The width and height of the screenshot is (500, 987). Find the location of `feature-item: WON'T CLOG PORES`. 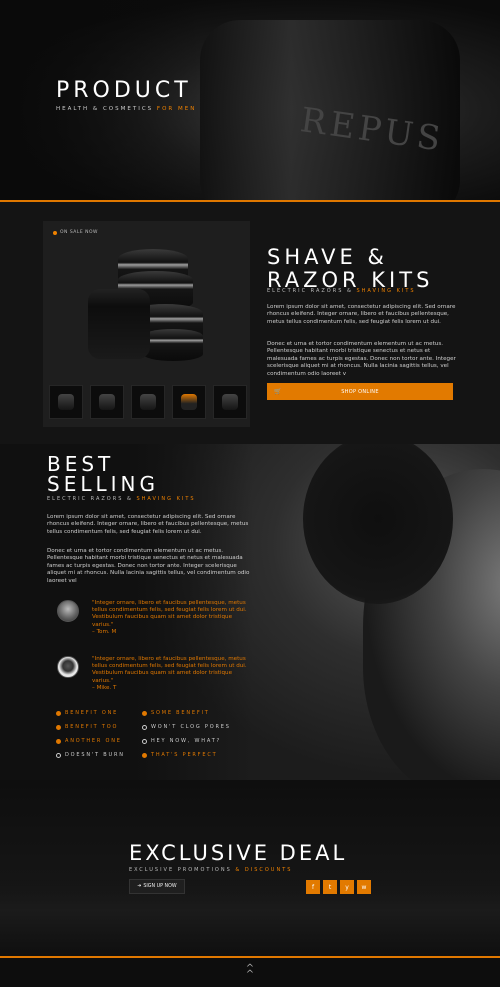

feature-item: WON'T CLOG PORES is located at coordinates (192, 727).